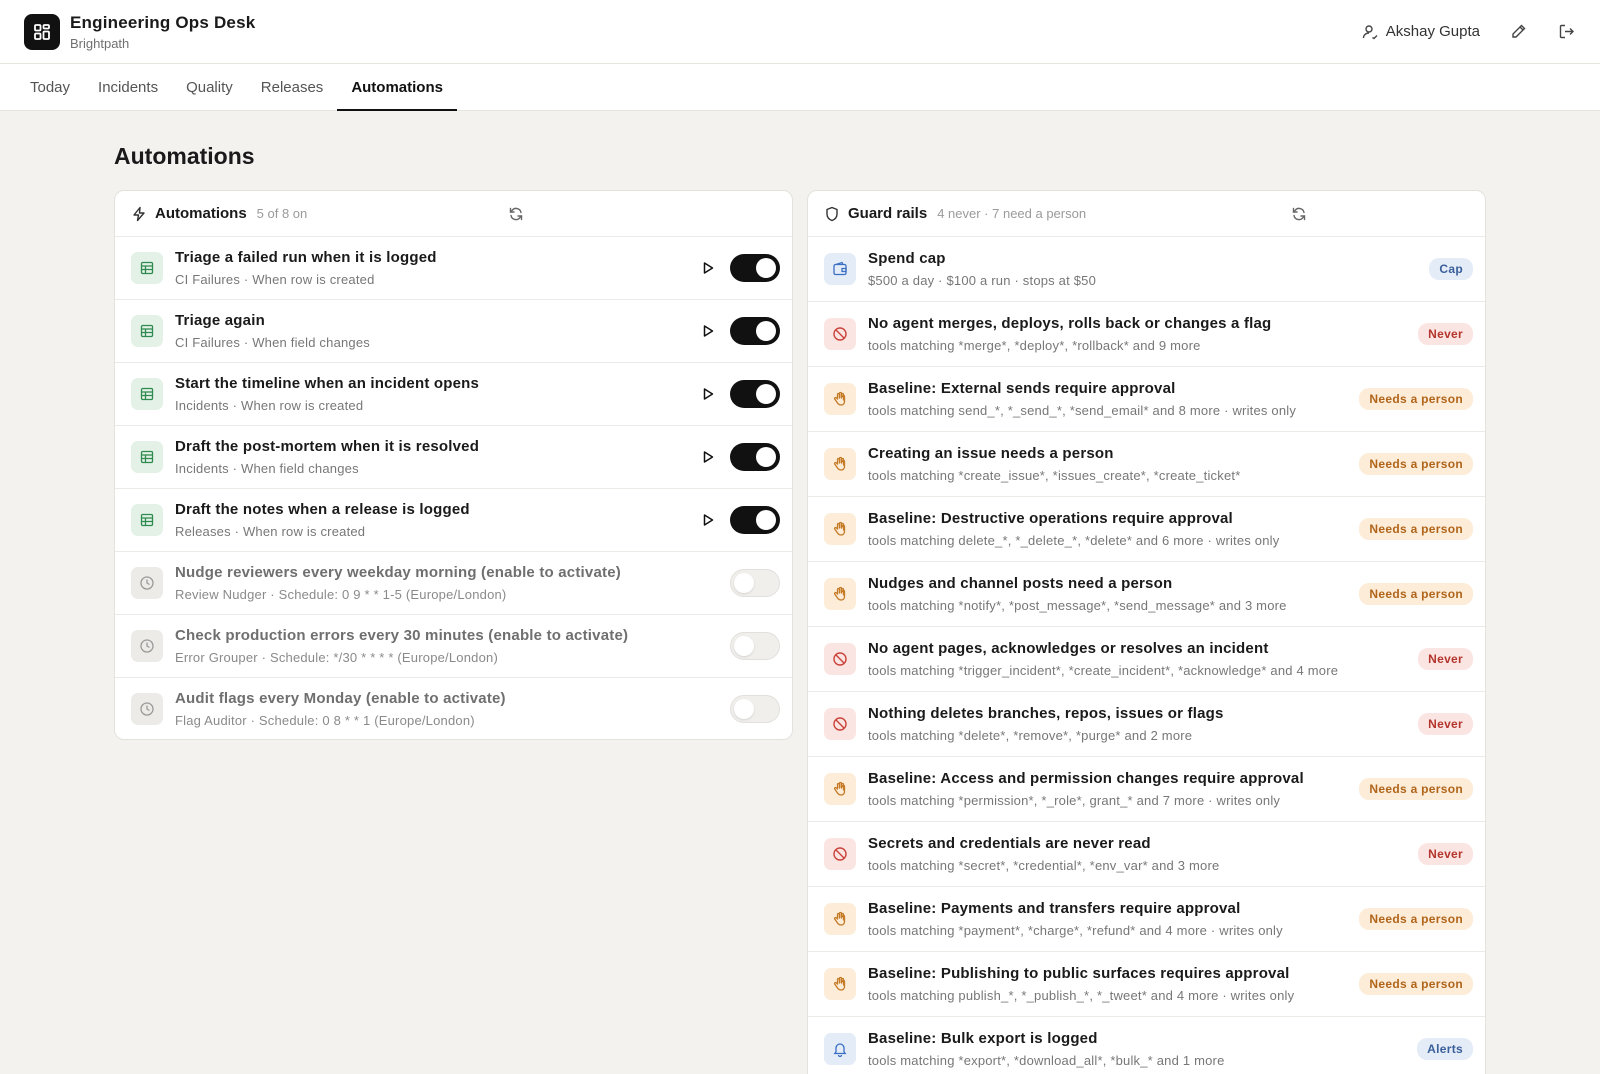 This screenshot has height=1074, width=1600. Describe the element at coordinates (1518, 32) in the screenshot. I see `edit-icon` at that location.